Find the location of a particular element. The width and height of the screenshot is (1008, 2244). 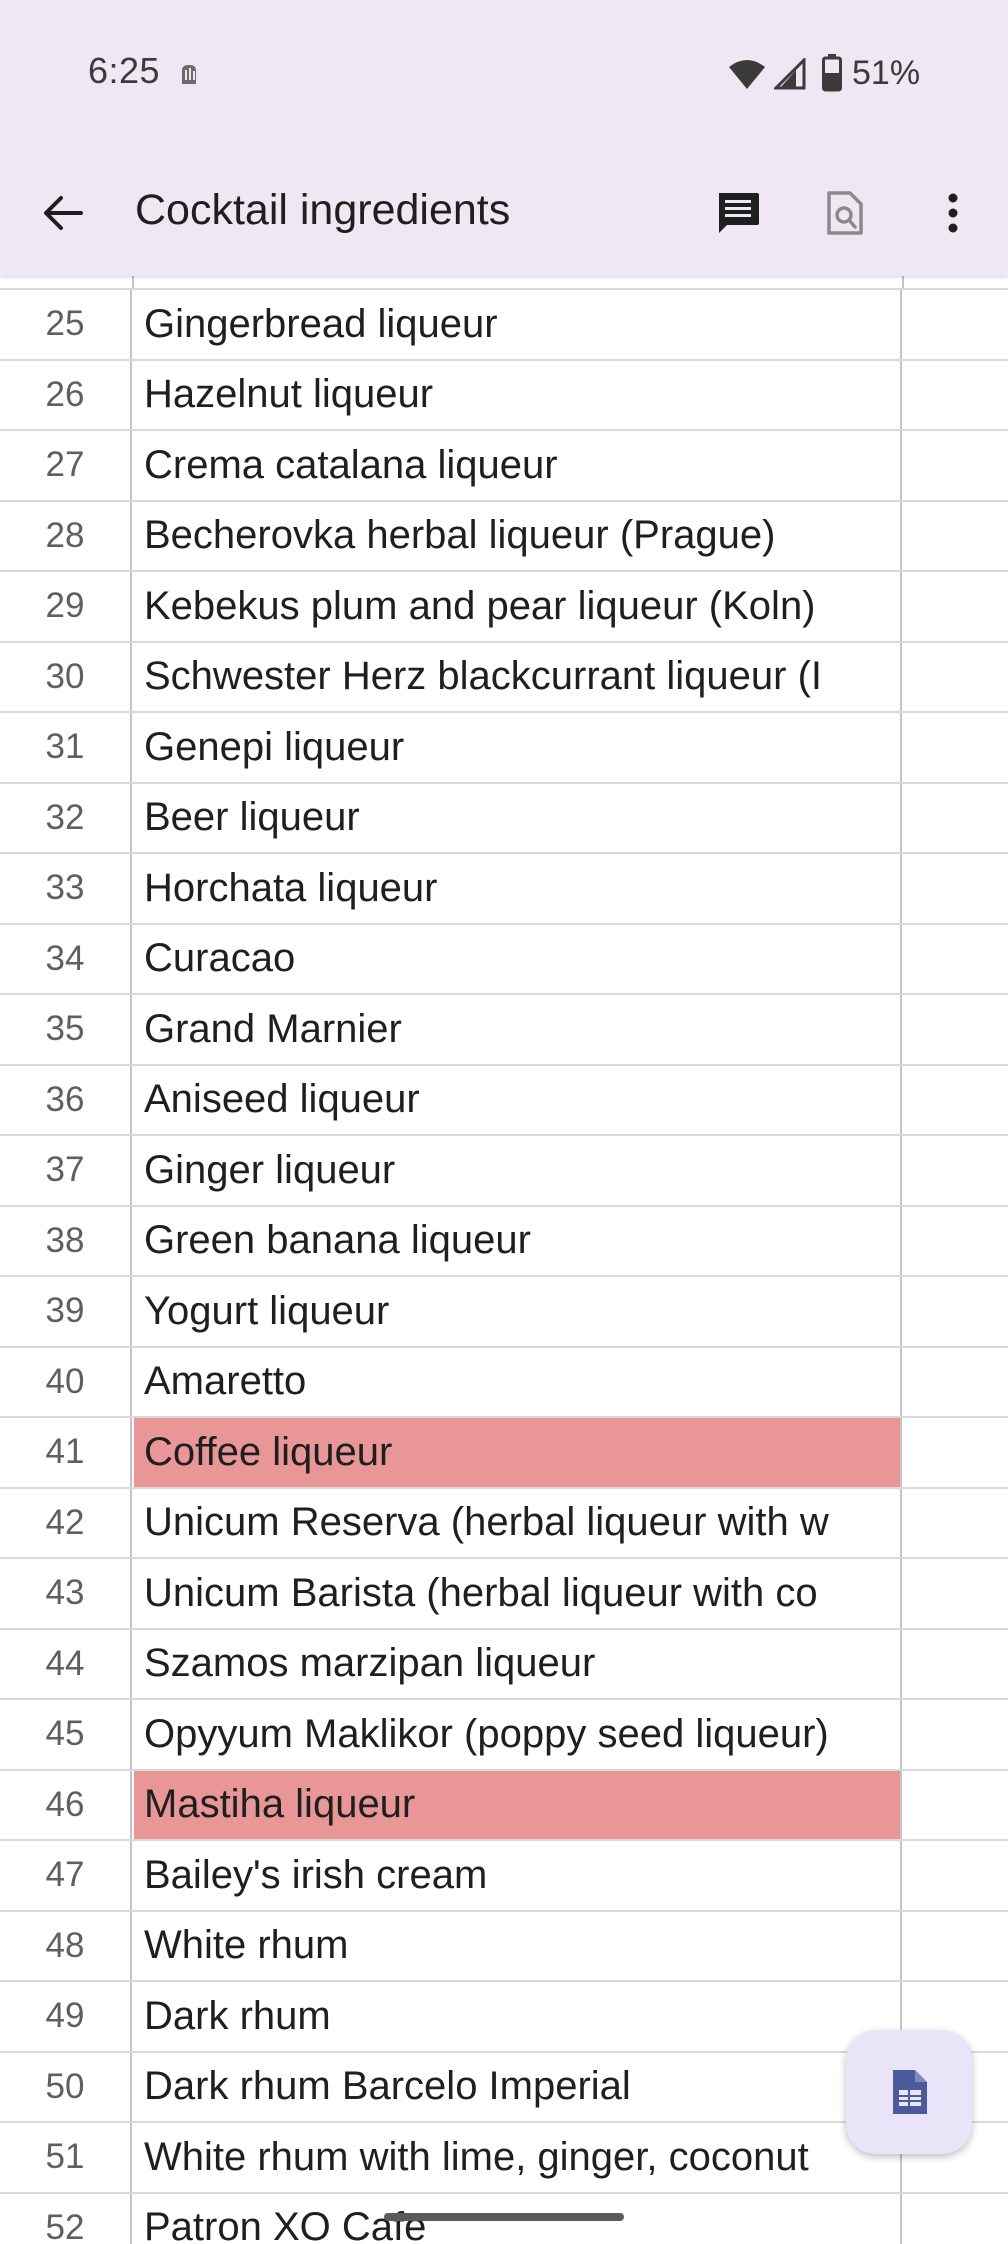

cell-column-a: Dark rhum Barcelo Imperial is located at coordinates (518, 2086).